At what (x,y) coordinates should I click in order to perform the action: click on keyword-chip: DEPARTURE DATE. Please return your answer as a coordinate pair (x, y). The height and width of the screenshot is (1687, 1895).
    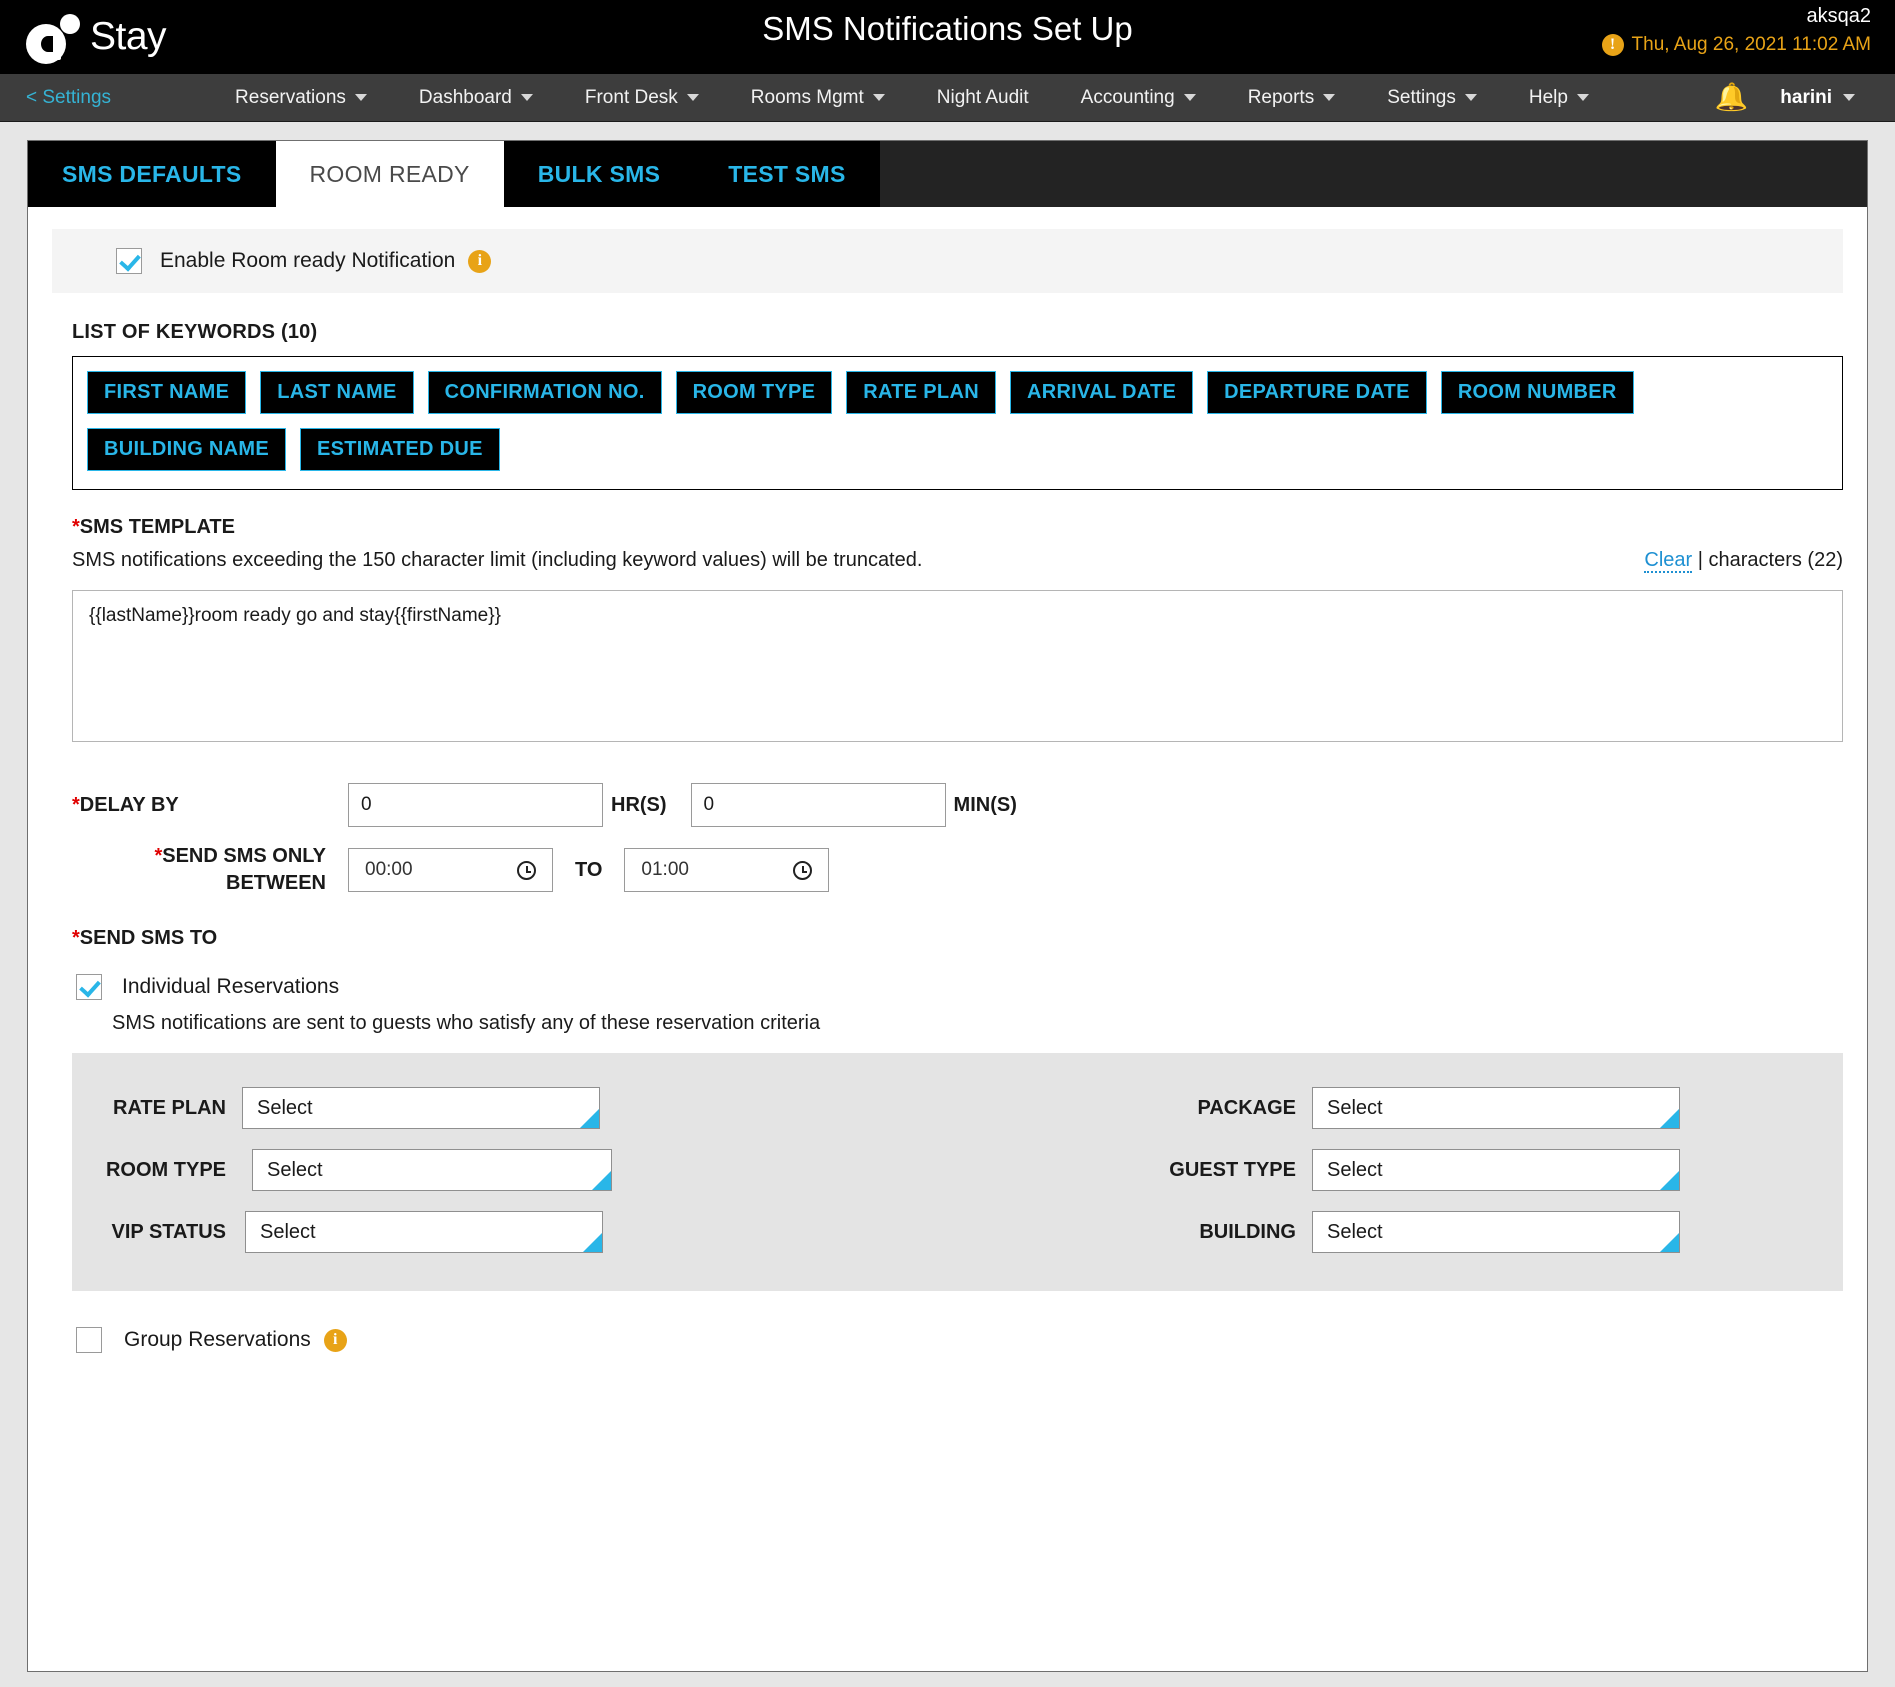
    Looking at the image, I should click on (1317, 392).